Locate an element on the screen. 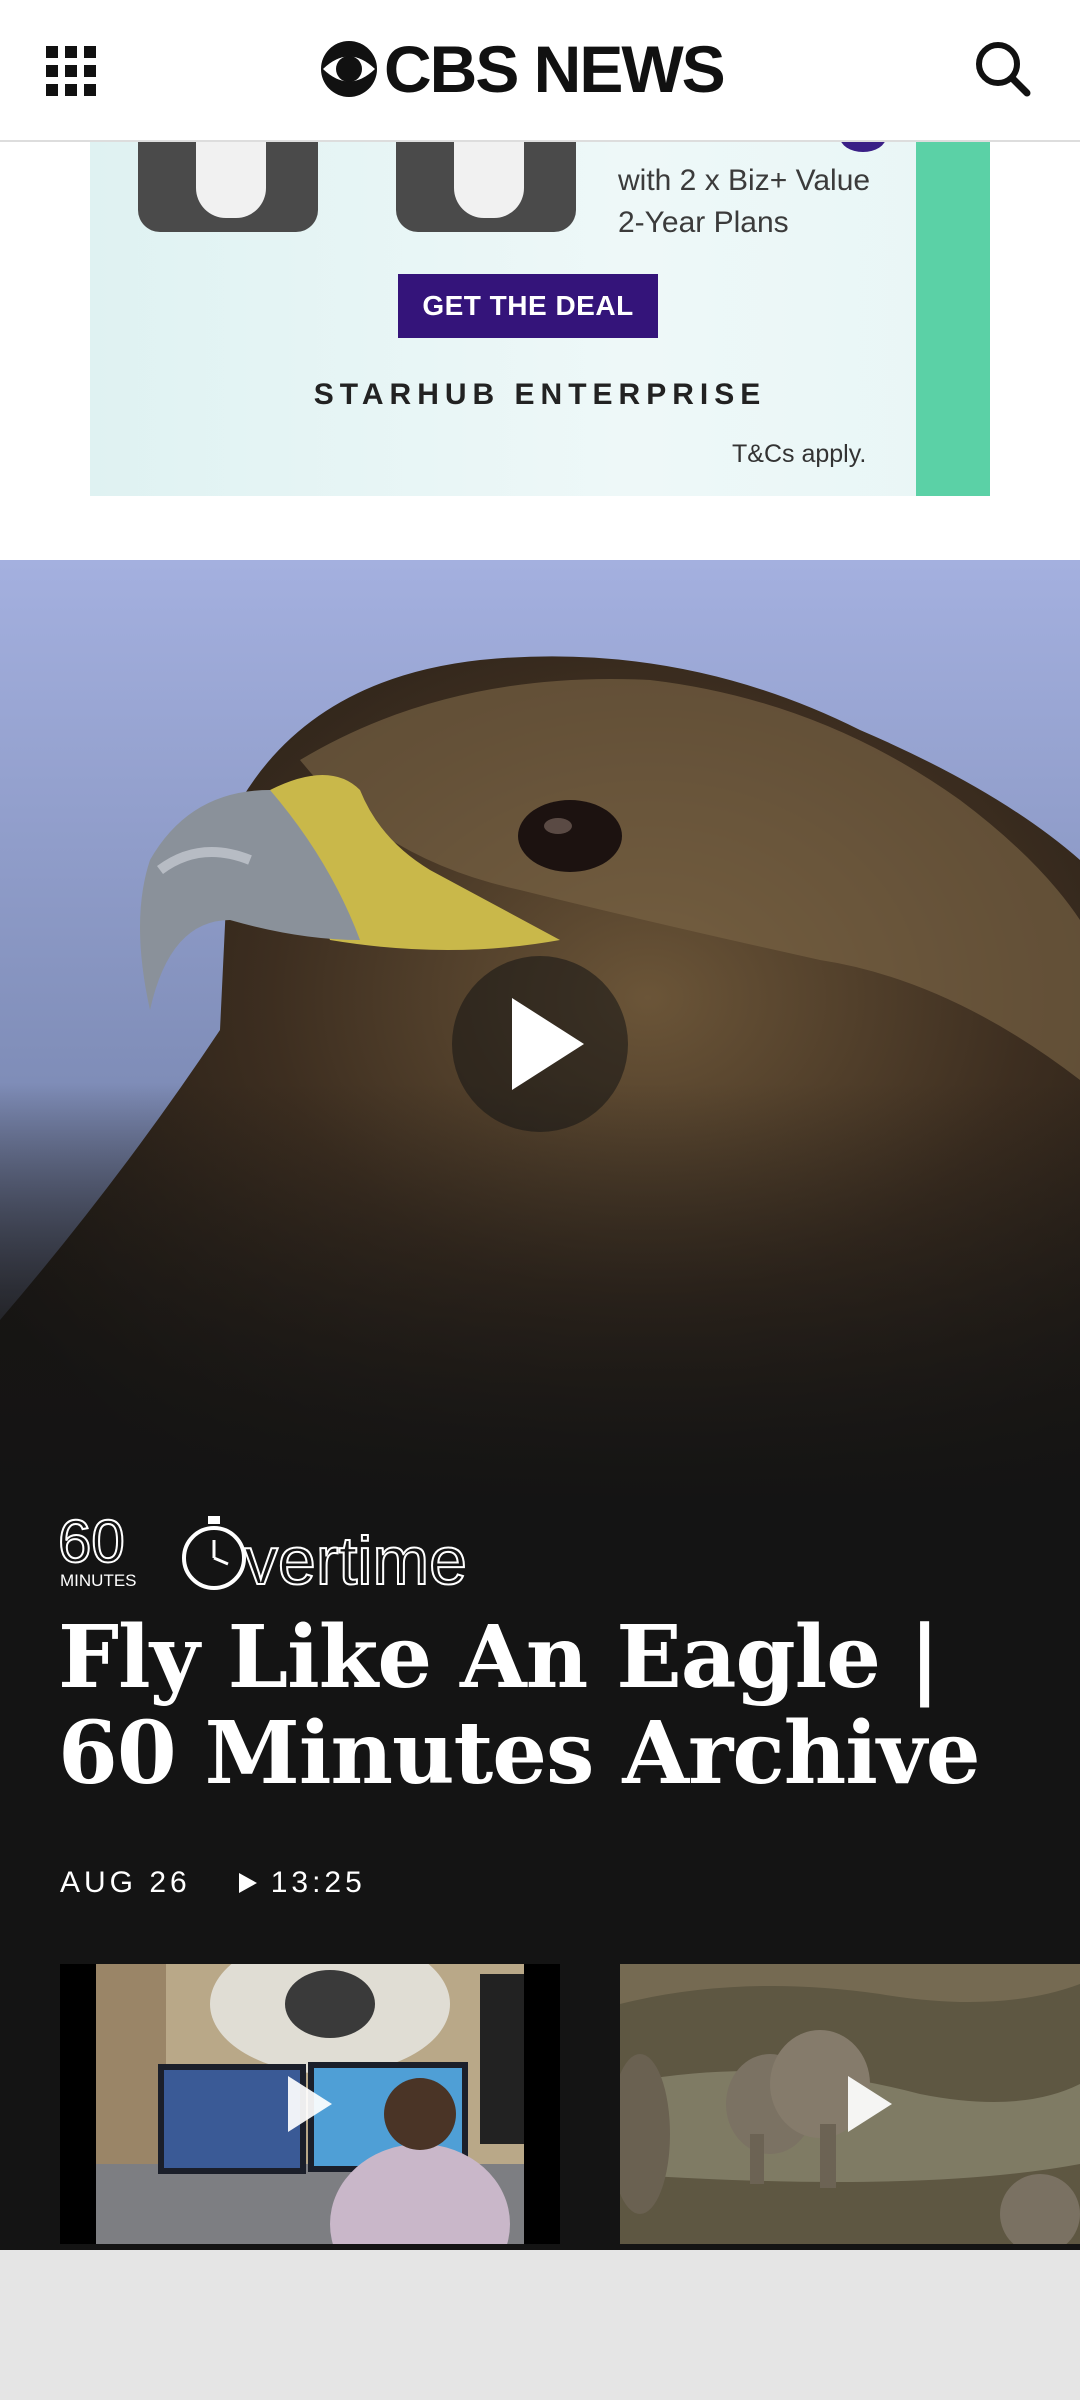 The width and height of the screenshot is (1080, 2400). video-thumbnail-elephants is located at coordinates (850, 2104).